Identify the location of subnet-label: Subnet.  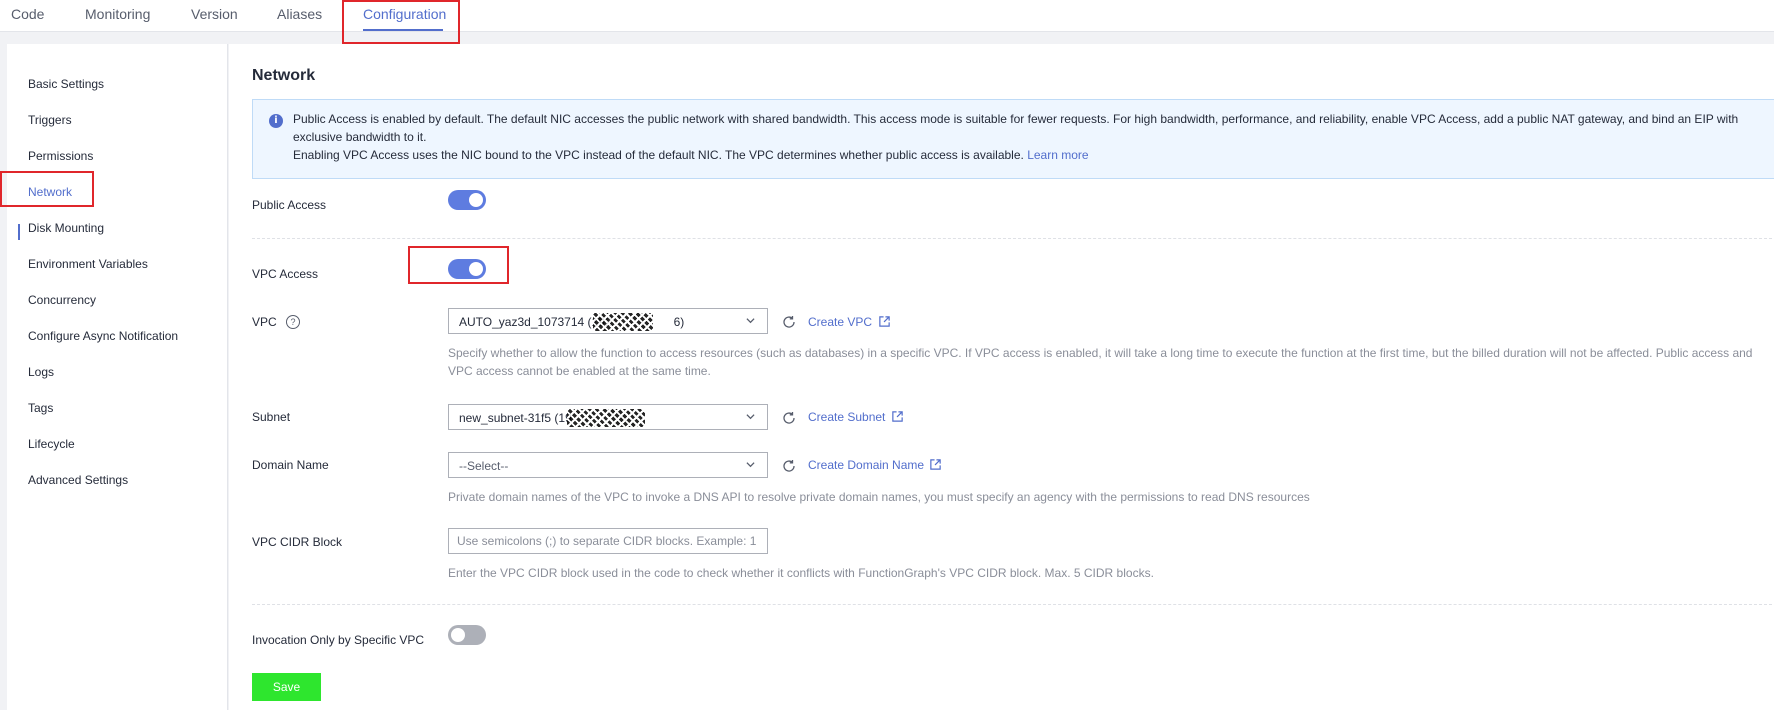
(271, 417).